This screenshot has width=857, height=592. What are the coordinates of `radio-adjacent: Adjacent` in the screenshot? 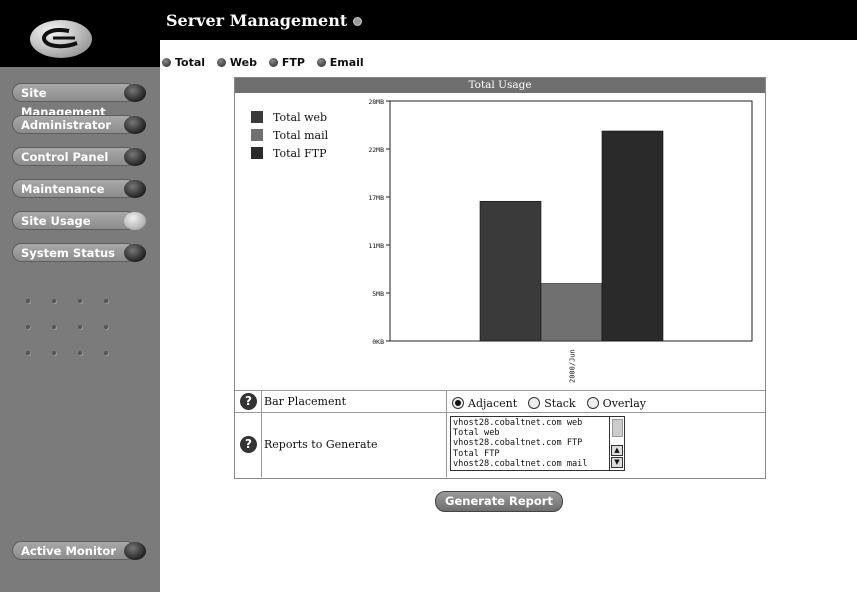 It's located at (484, 403).